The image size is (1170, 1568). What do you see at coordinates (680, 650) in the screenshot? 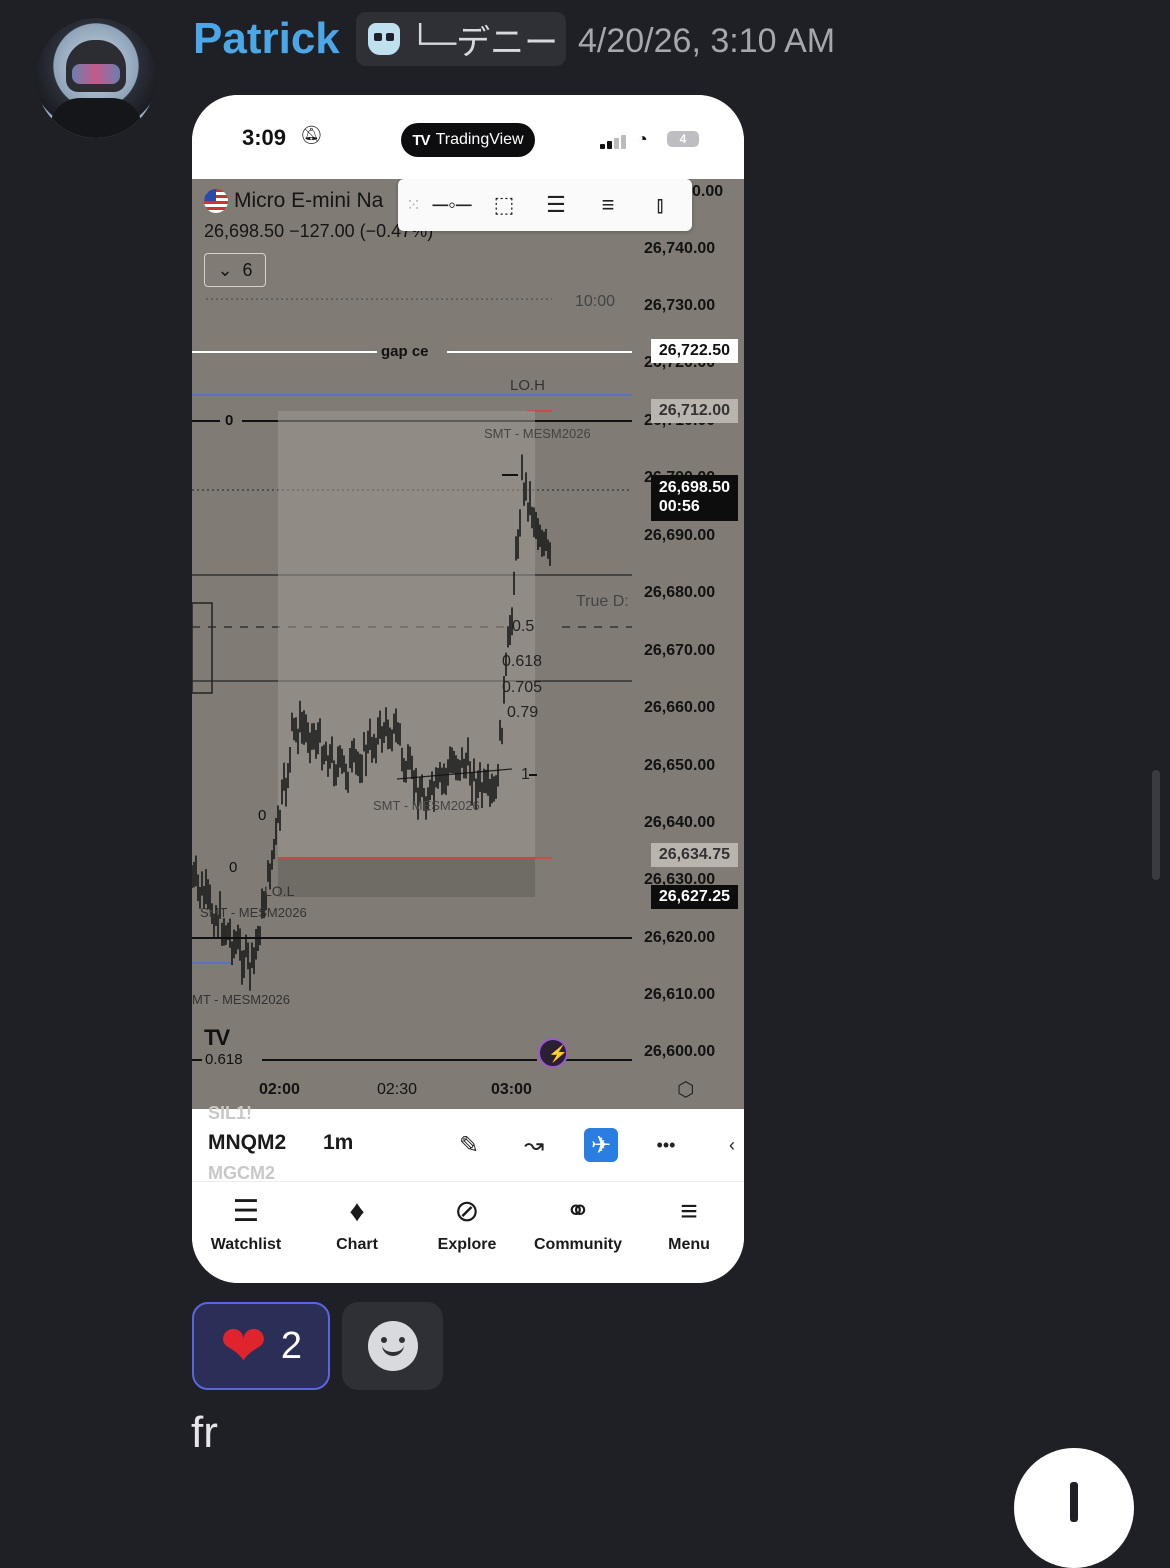
I see `price-axis-label: 26,670.00` at bounding box center [680, 650].